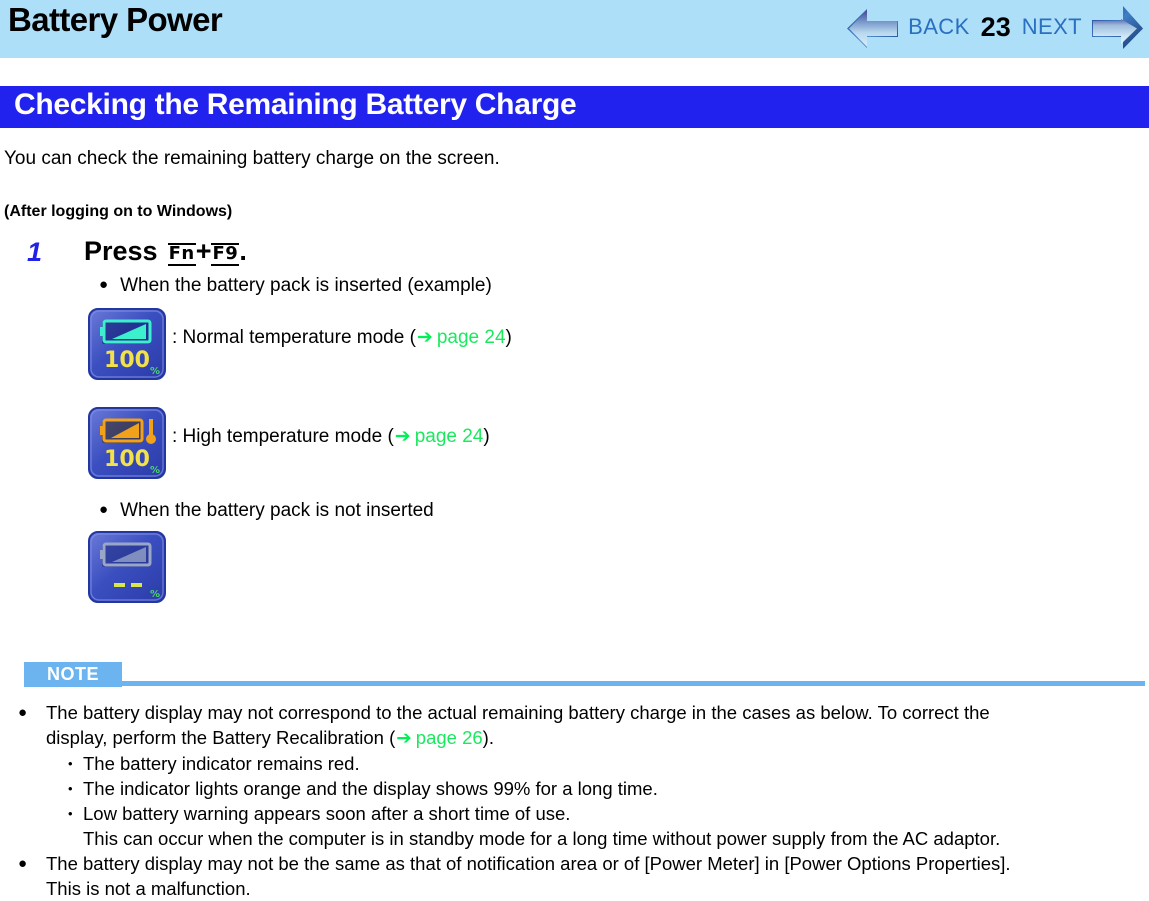 The width and height of the screenshot is (1149, 901). I want to click on note-badge: NOTE, so click(73, 674).